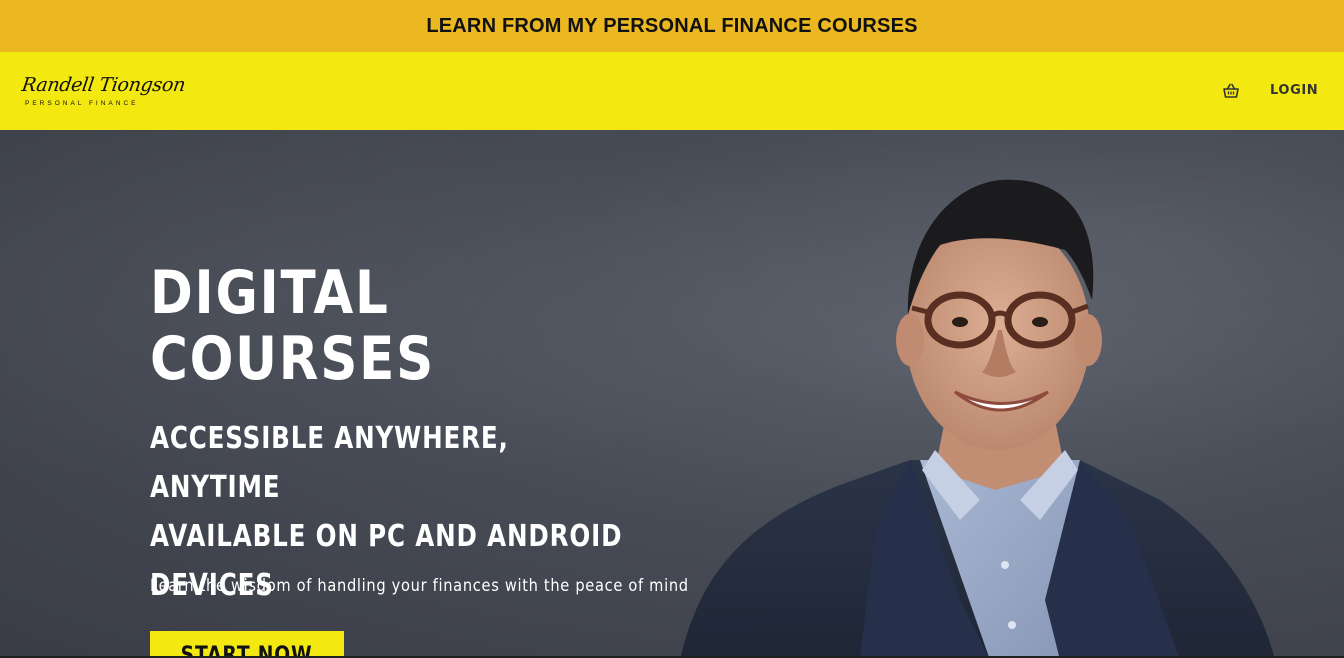 This screenshot has height=658, width=1344. I want to click on announcement-link: LEARN FROM MY PERSONAL FINANCE COURSES, so click(671, 26).